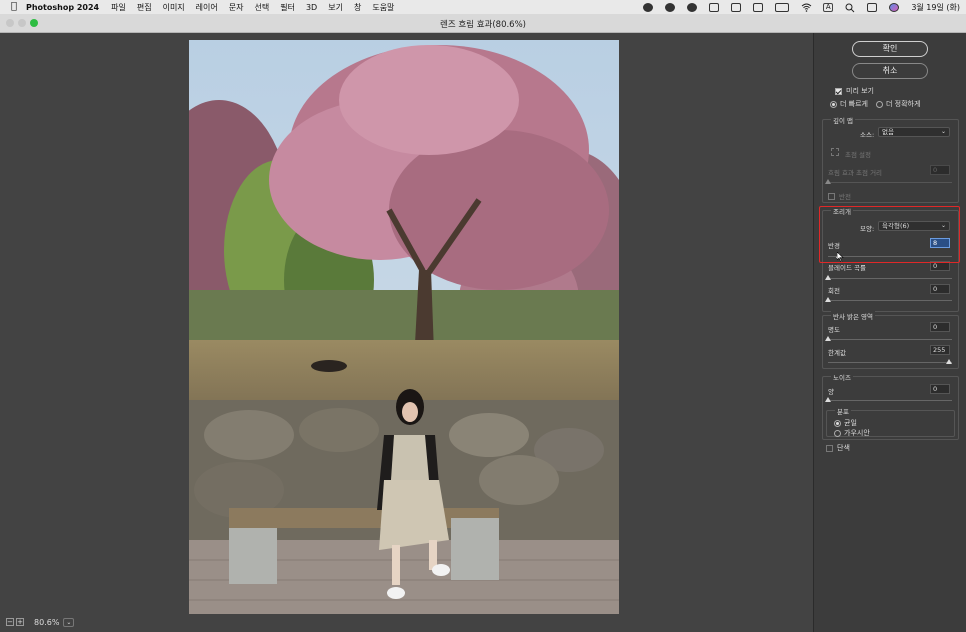  What do you see at coordinates (935, 7) in the screenshot?
I see `menubar-clock: 3월 19일 (화)` at bounding box center [935, 7].